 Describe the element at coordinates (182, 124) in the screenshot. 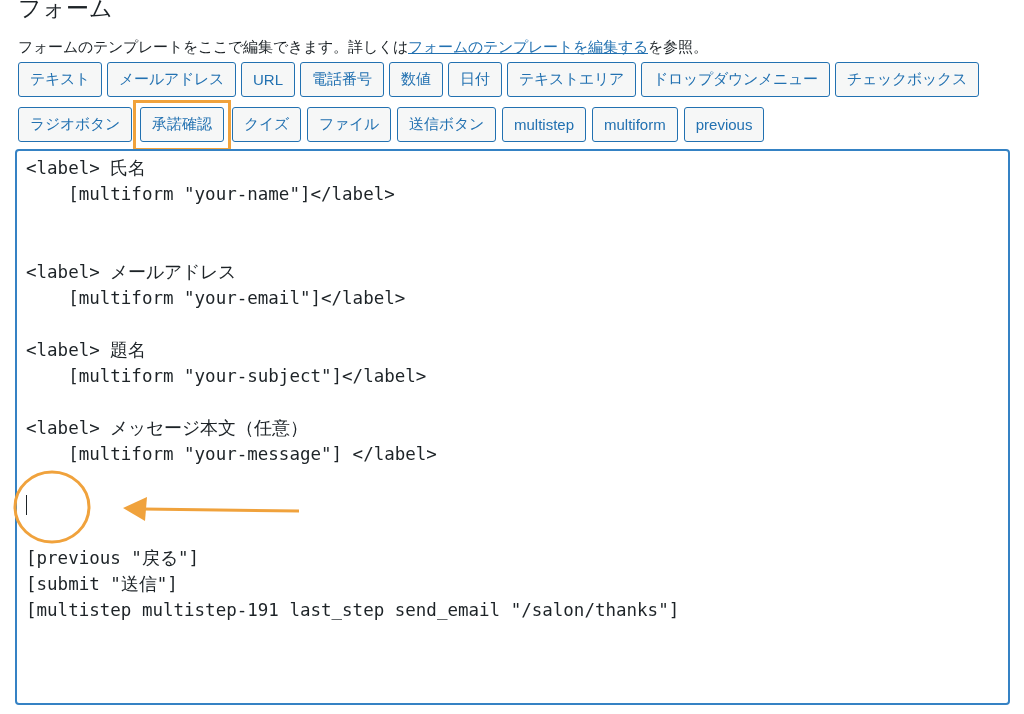

I see `tag-button: 承諾確認` at that location.